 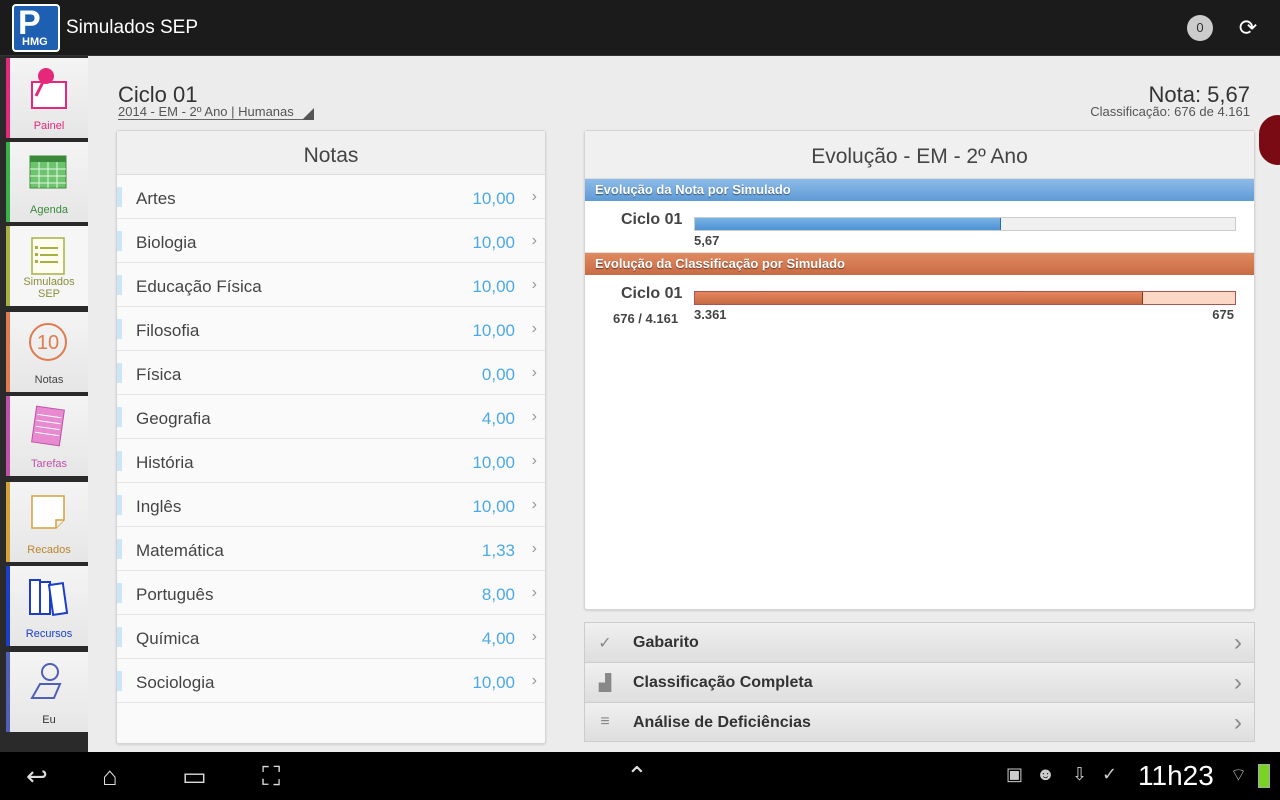 What do you see at coordinates (331, 153) in the screenshot?
I see `notas-title: Notas` at bounding box center [331, 153].